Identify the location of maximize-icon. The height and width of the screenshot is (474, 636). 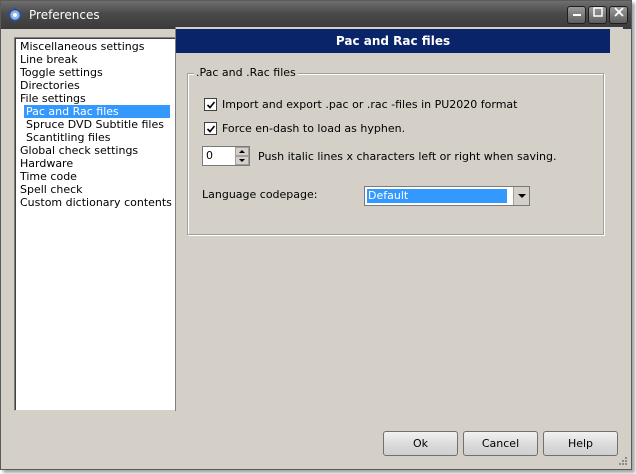
(597, 12).